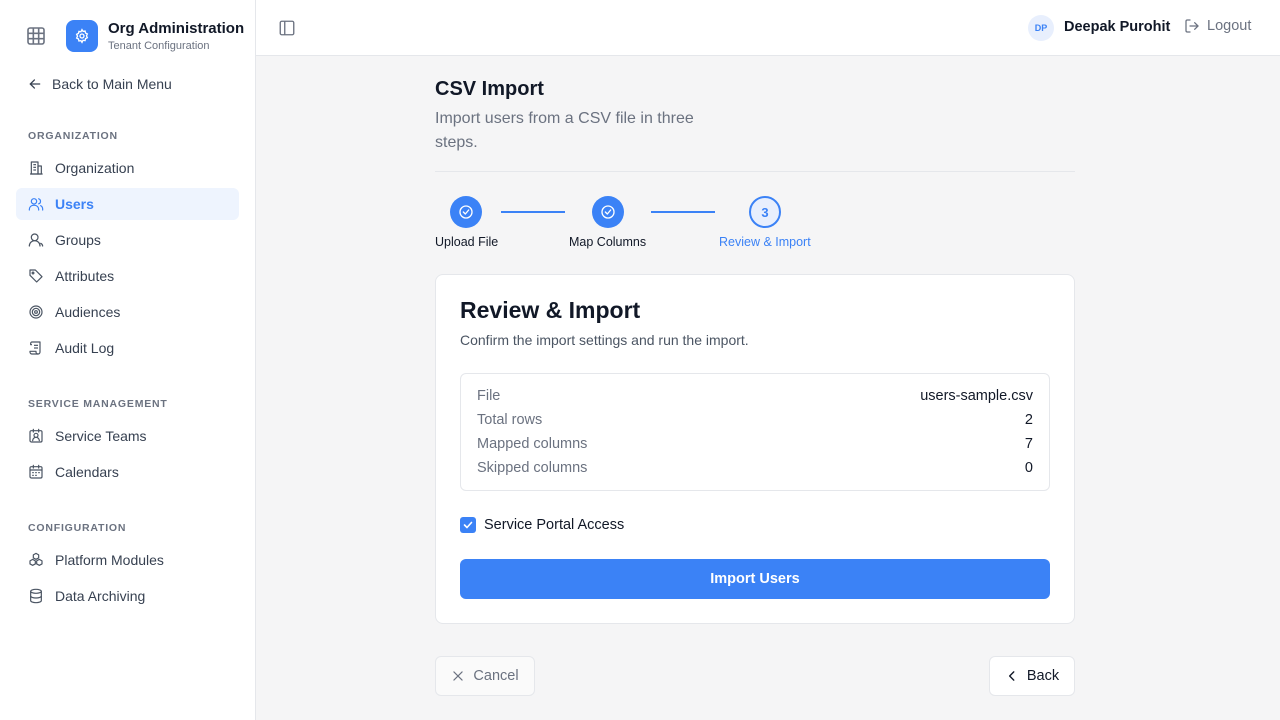  Describe the element at coordinates (36, 472) in the screenshot. I see `calendar-icon` at that location.